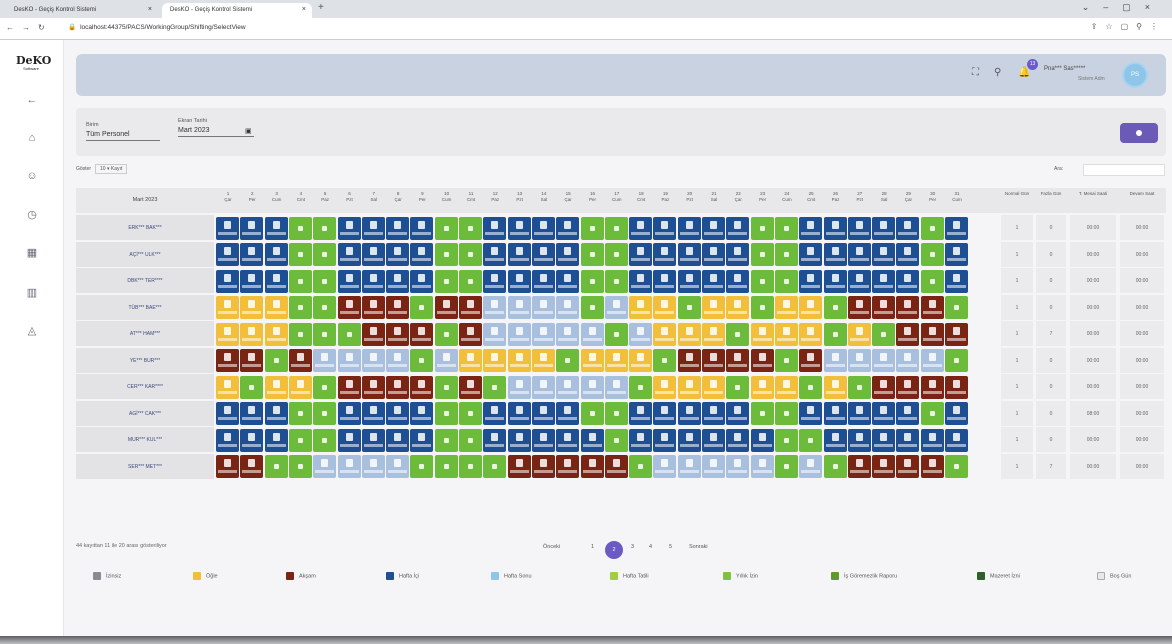 This screenshot has height=644, width=1172. Describe the element at coordinates (1124, 170) in the screenshot. I see `search-input` at that location.